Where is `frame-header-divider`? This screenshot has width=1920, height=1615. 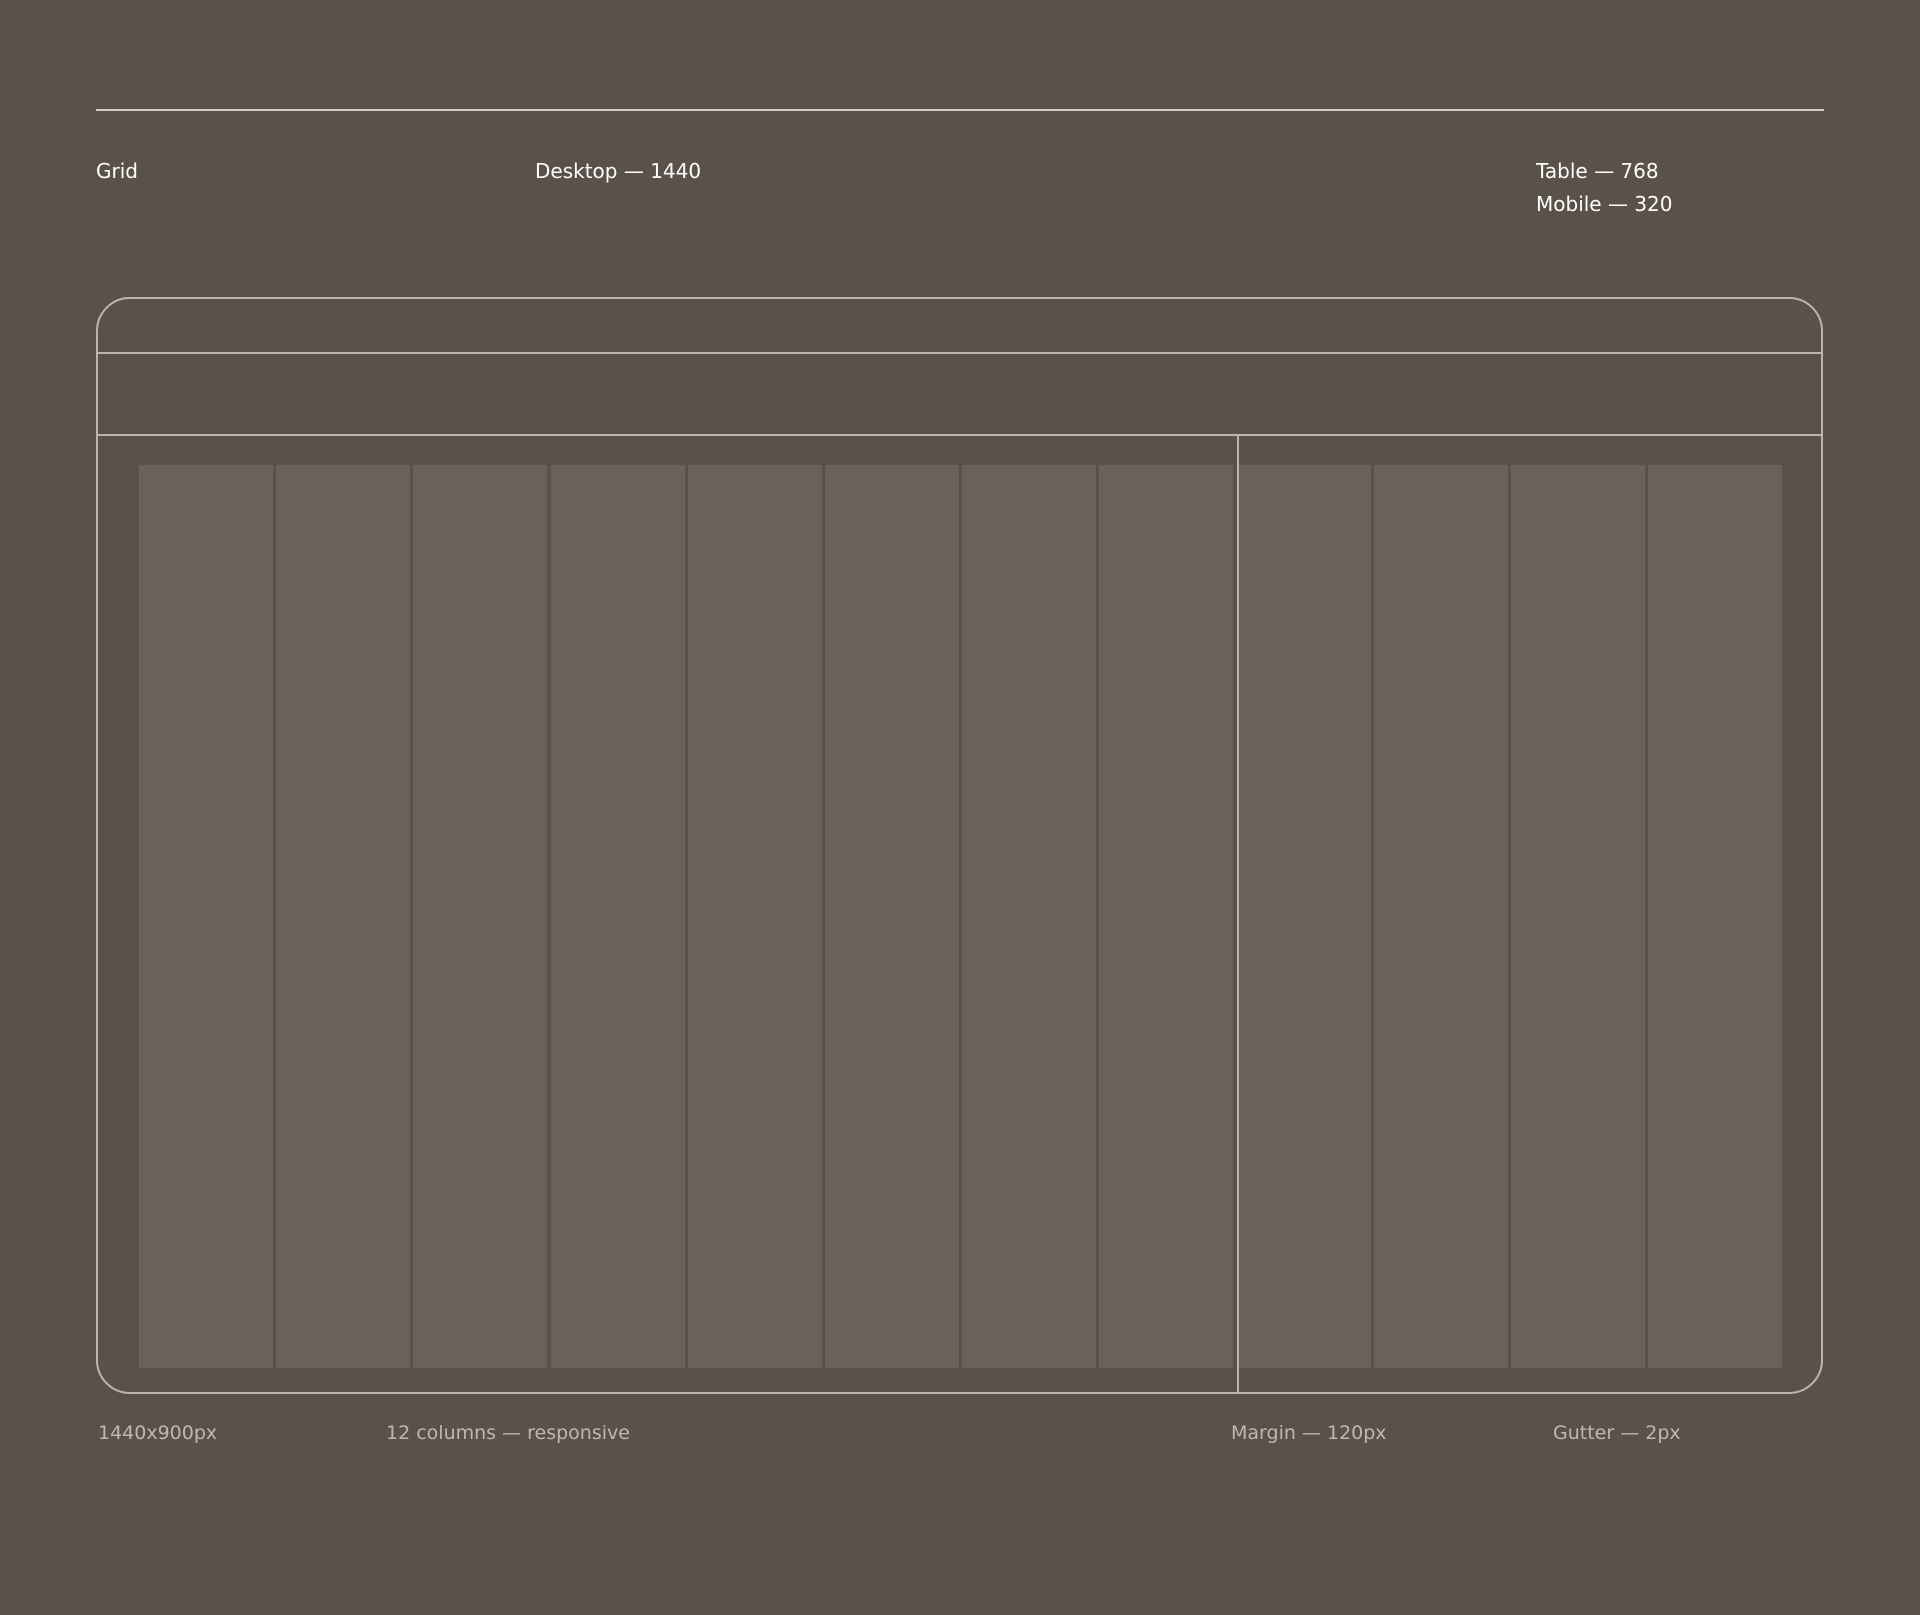 frame-header-divider is located at coordinates (959, 353).